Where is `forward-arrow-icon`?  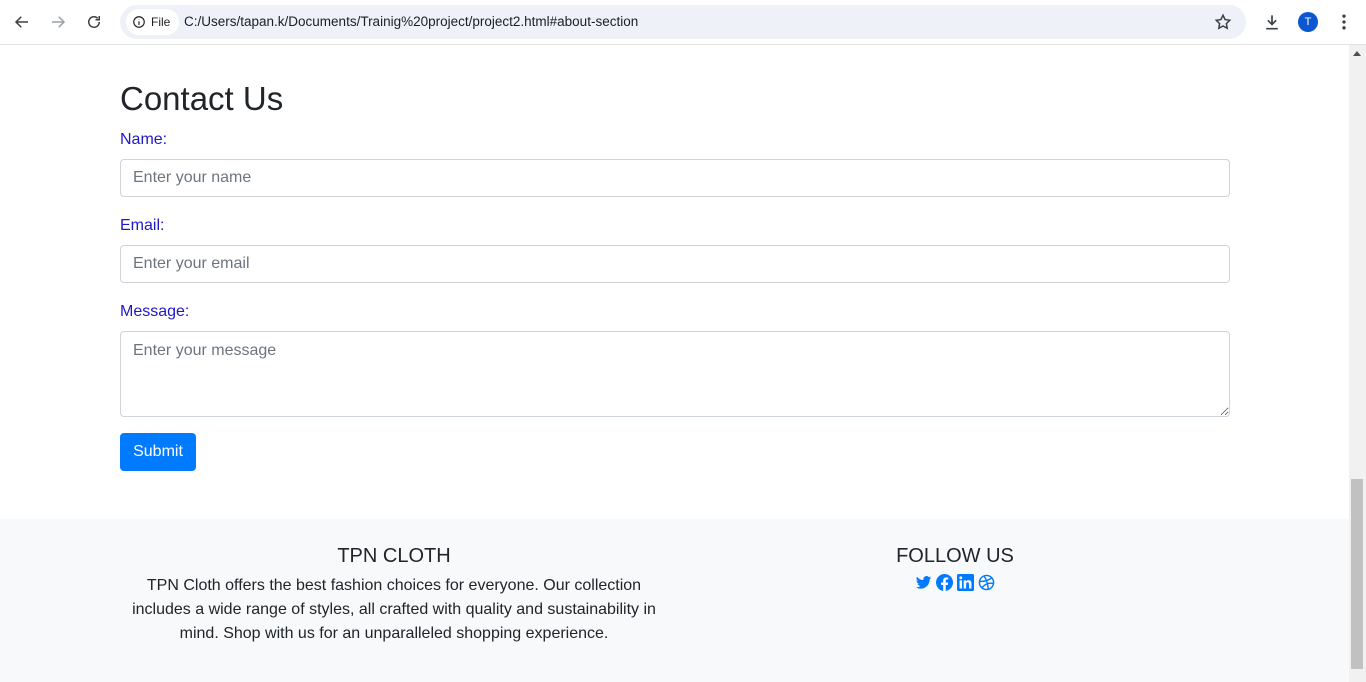
forward-arrow-icon is located at coordinates (59, 22).